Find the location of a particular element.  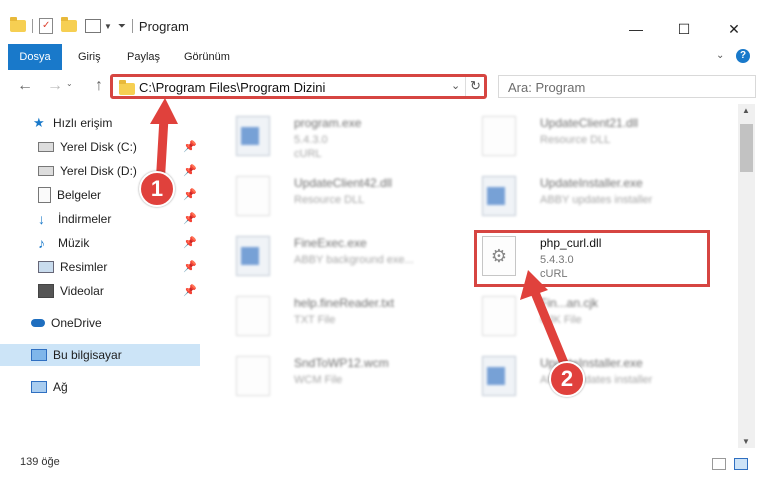

step-1-callout: 1 is located at coordinates (157, 189).